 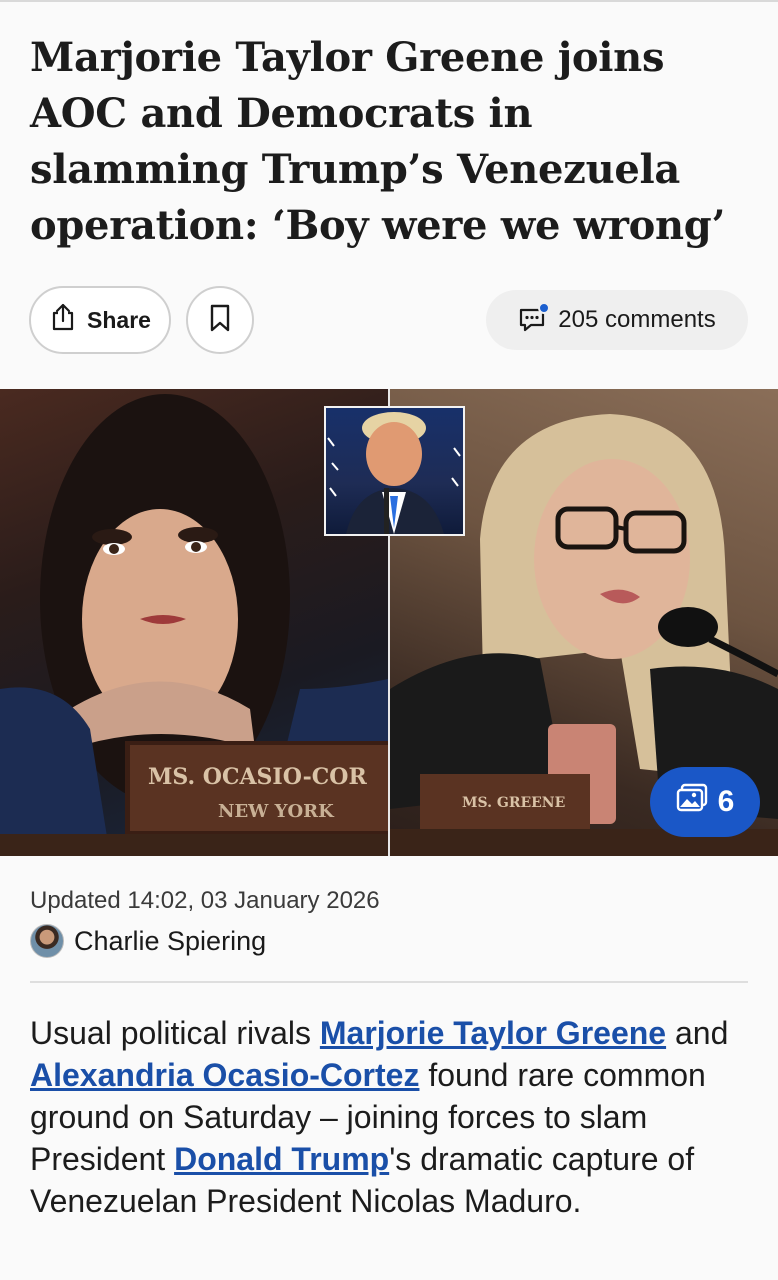 What do you see at coordinates (281, 1159) in the screenshot?
I see `link-donald-trump: Donald Trump` at bounding box center [281, 1159].